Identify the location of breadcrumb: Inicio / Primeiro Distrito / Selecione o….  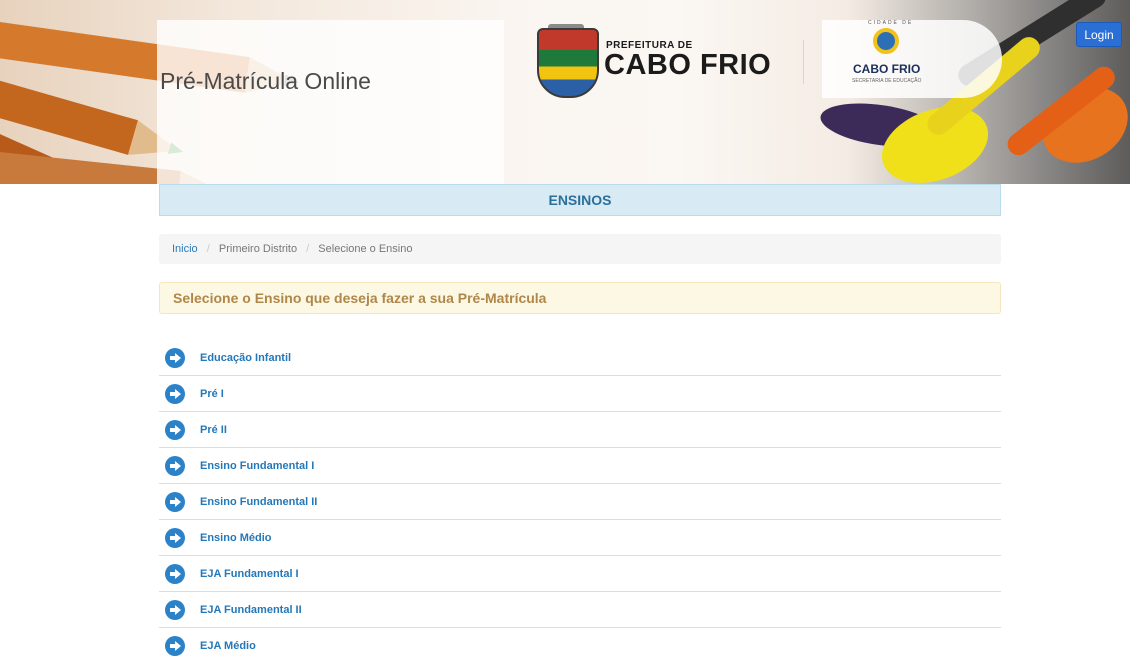
(580, 249).